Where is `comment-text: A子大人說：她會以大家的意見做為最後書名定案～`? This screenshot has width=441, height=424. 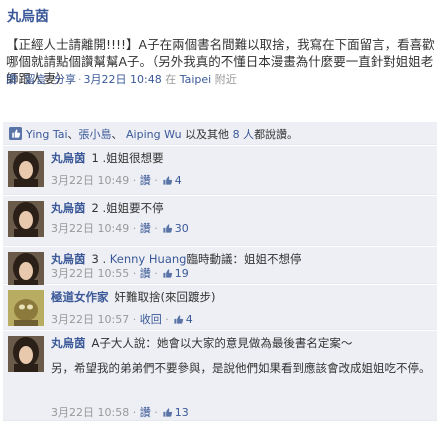 comment-text: A子大人說：她會以大家的意見做為最後書名定案～ is located at coordinates (222, 343).